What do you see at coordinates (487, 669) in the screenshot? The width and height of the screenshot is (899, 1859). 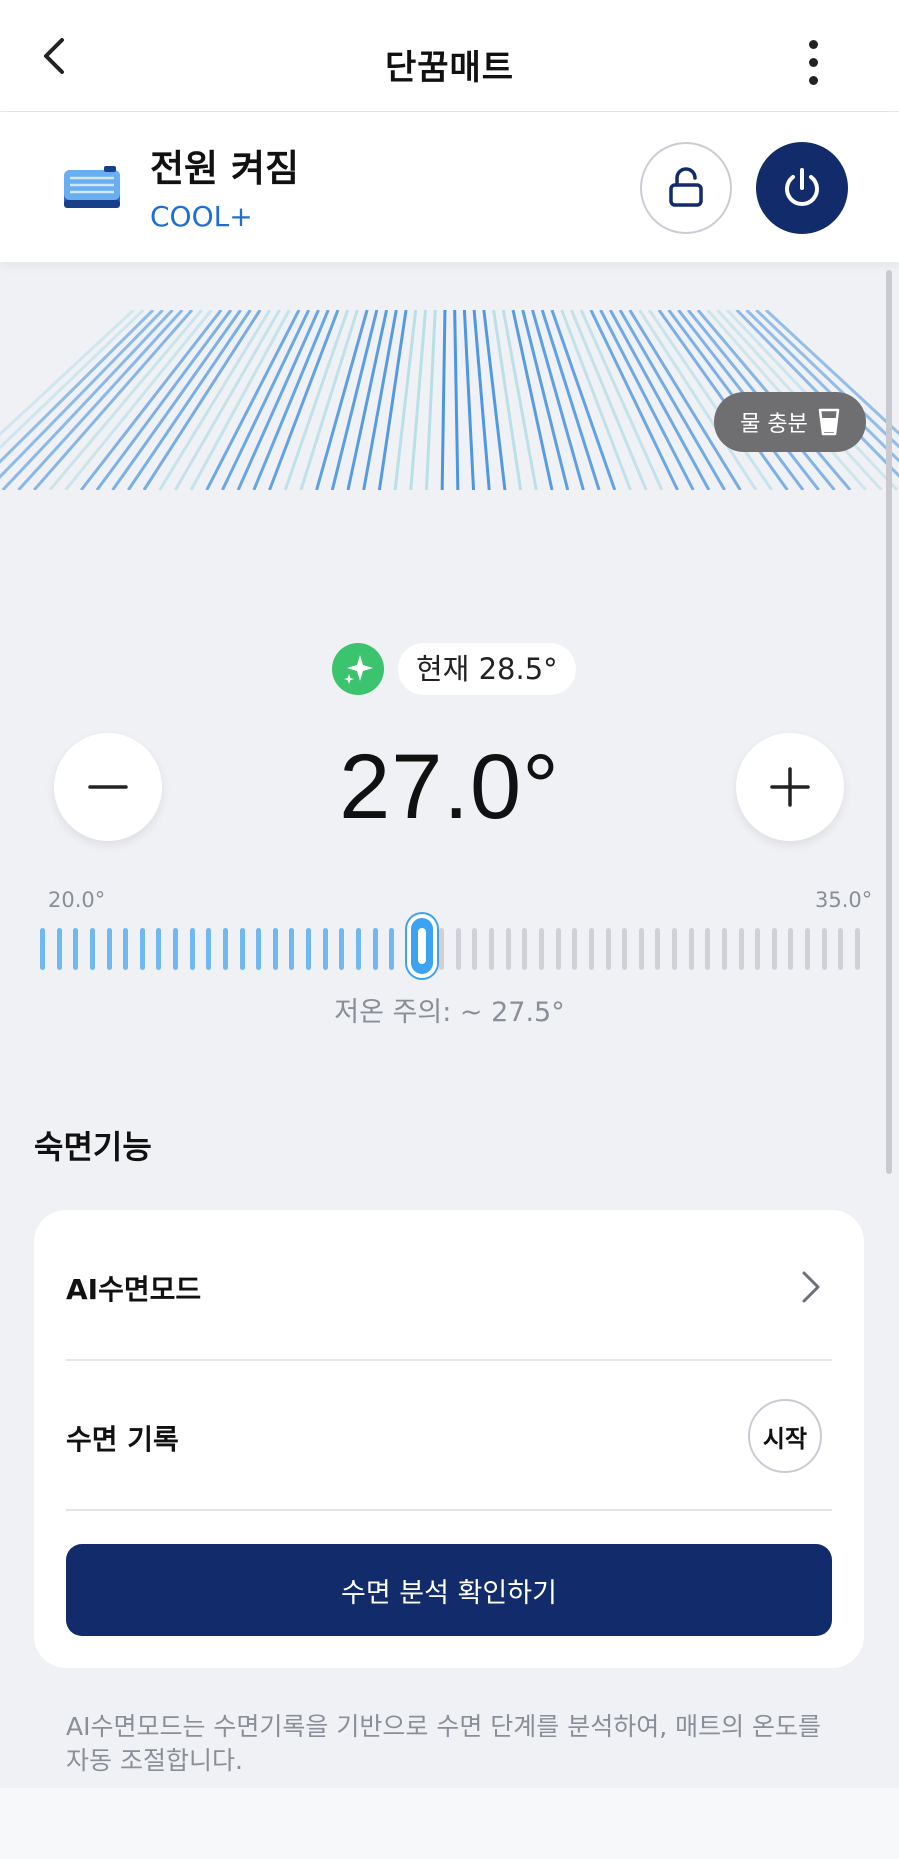 I see `current-temp-badge: 현재 28.5°` at bounding box center [487, 669].